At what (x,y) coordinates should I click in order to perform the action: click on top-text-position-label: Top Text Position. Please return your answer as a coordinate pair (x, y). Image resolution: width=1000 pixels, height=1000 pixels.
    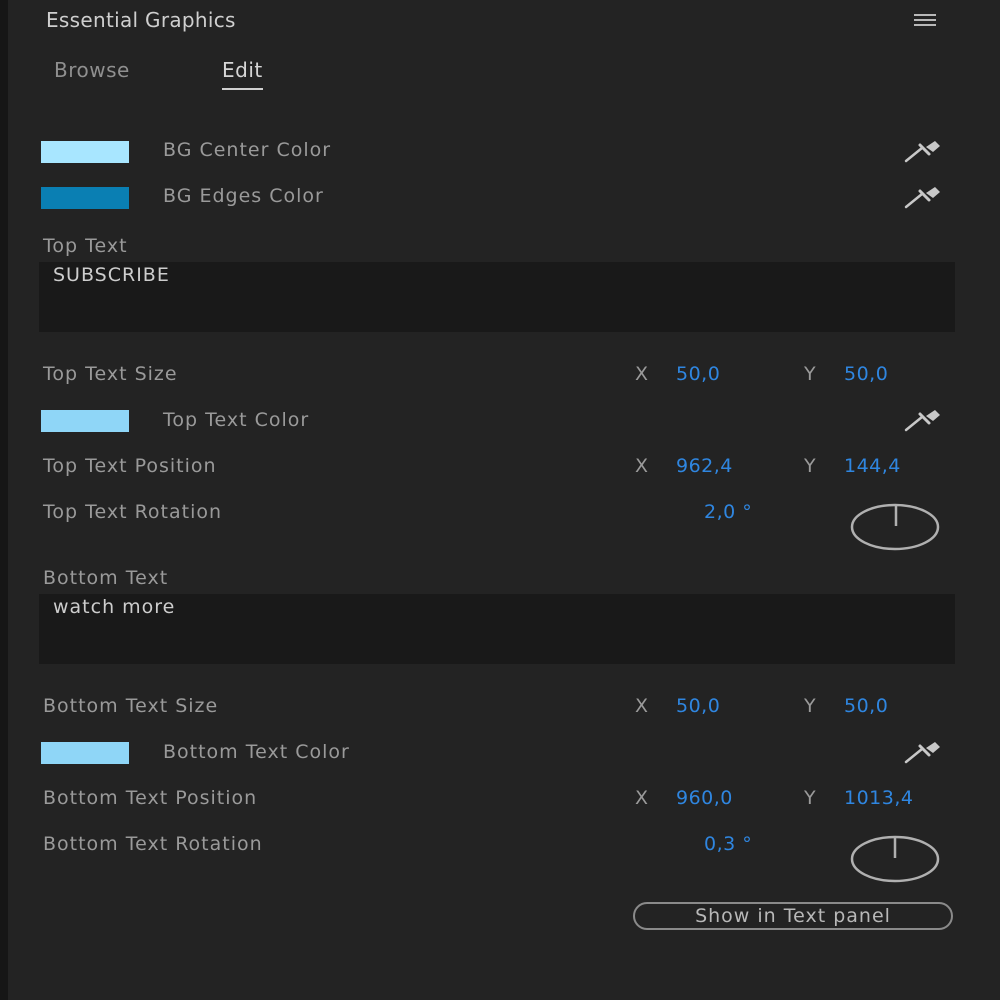
    Looking at the image, I should click on (130, 466).